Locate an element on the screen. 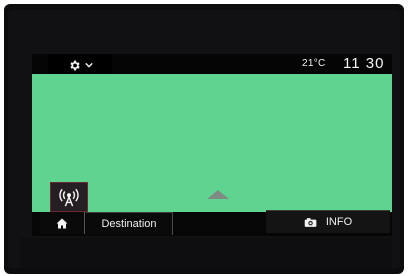  settings-menu-button is located at coordinates (80, 65).